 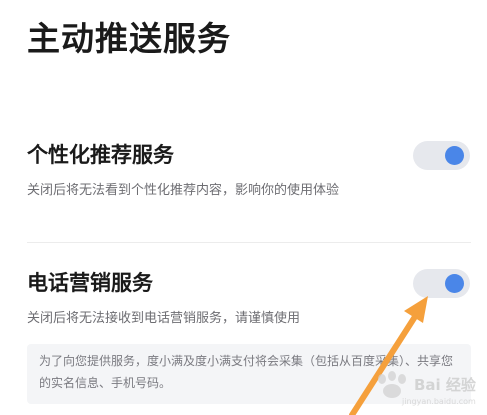 I want to click on setting-description: 关闭后将无法看到个性化推荐内容，影响你的使用体验, so click(x=183, y=190).